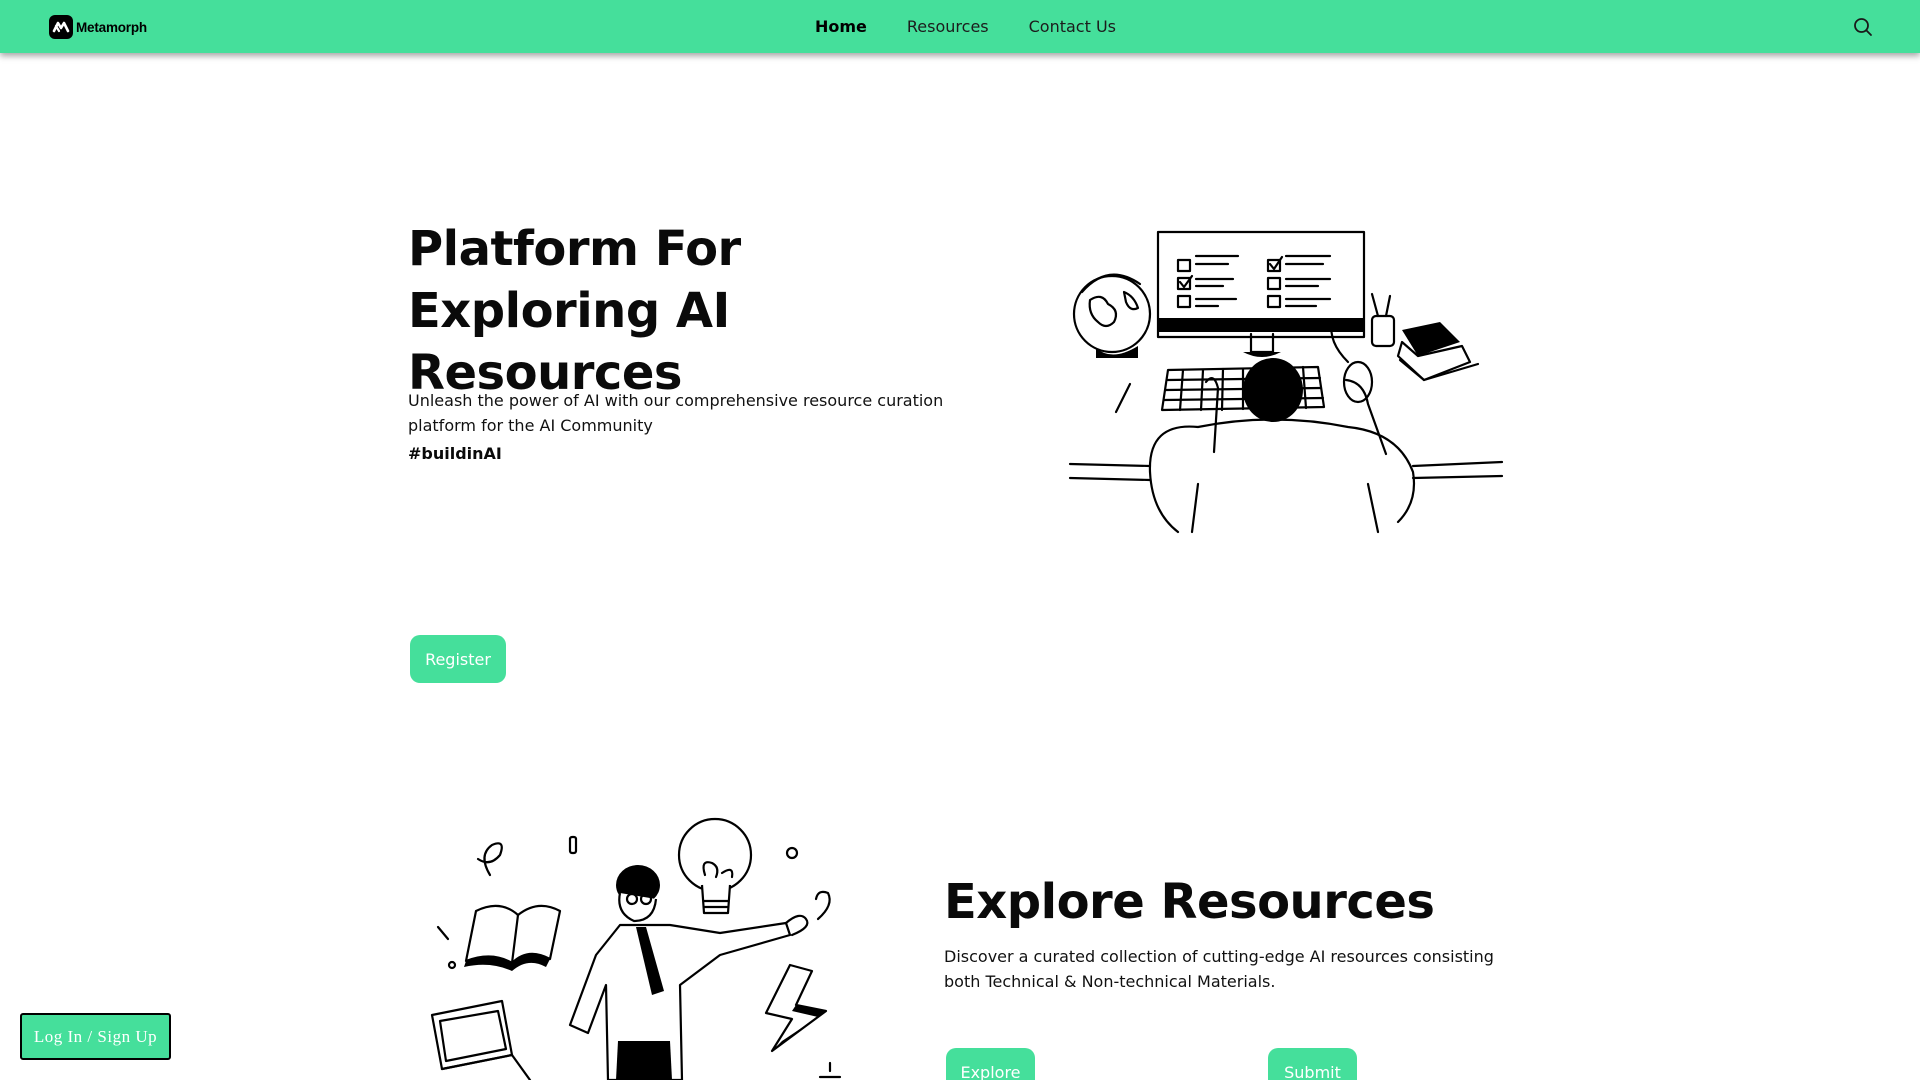  I want to click on brand-logo-link: Metamorph, so click(98, 27).